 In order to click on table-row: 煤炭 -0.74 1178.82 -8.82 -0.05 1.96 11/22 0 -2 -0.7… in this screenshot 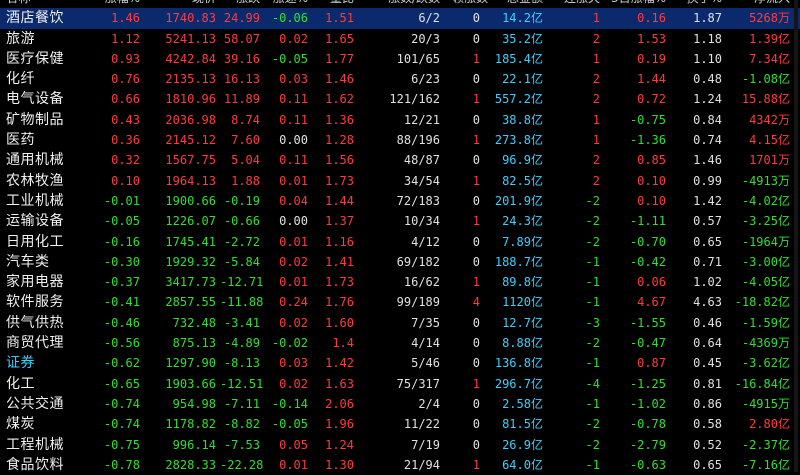, I will do `click(400, 424)`.